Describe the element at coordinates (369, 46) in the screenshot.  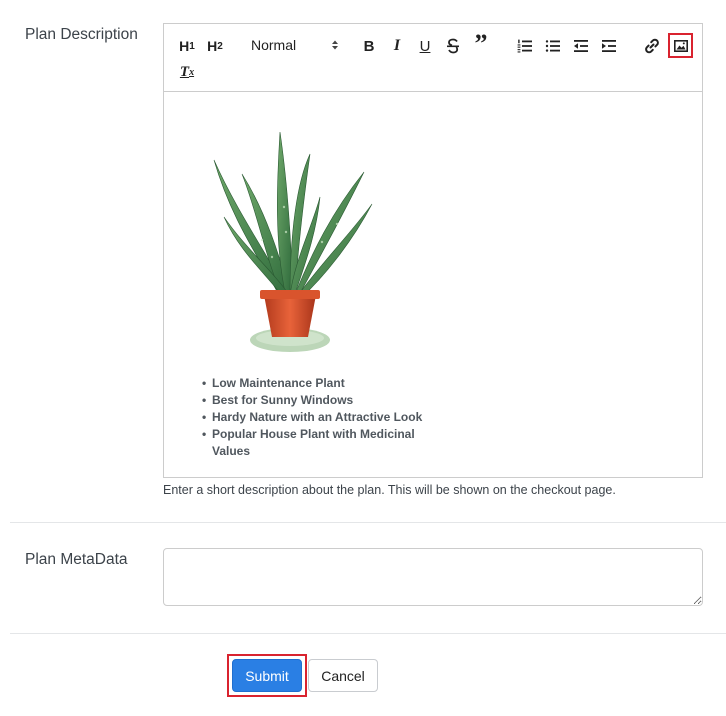
I see `bold-button: B` at that location.